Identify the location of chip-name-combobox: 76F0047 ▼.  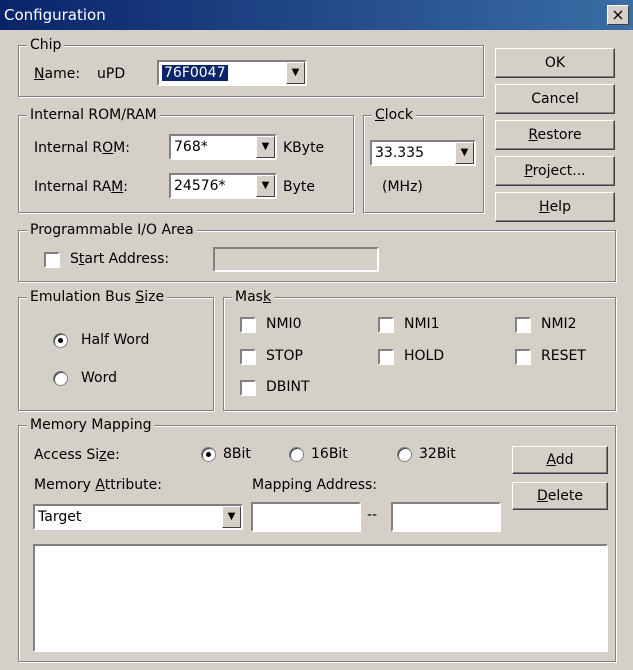
(232, 73).